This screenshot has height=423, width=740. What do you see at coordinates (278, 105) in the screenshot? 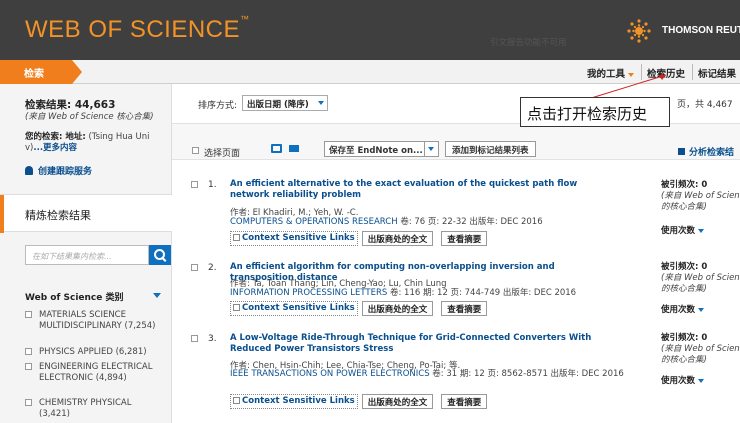
I see `sort-value: 出版日期 (降序)` at bounding box center [278, 105].